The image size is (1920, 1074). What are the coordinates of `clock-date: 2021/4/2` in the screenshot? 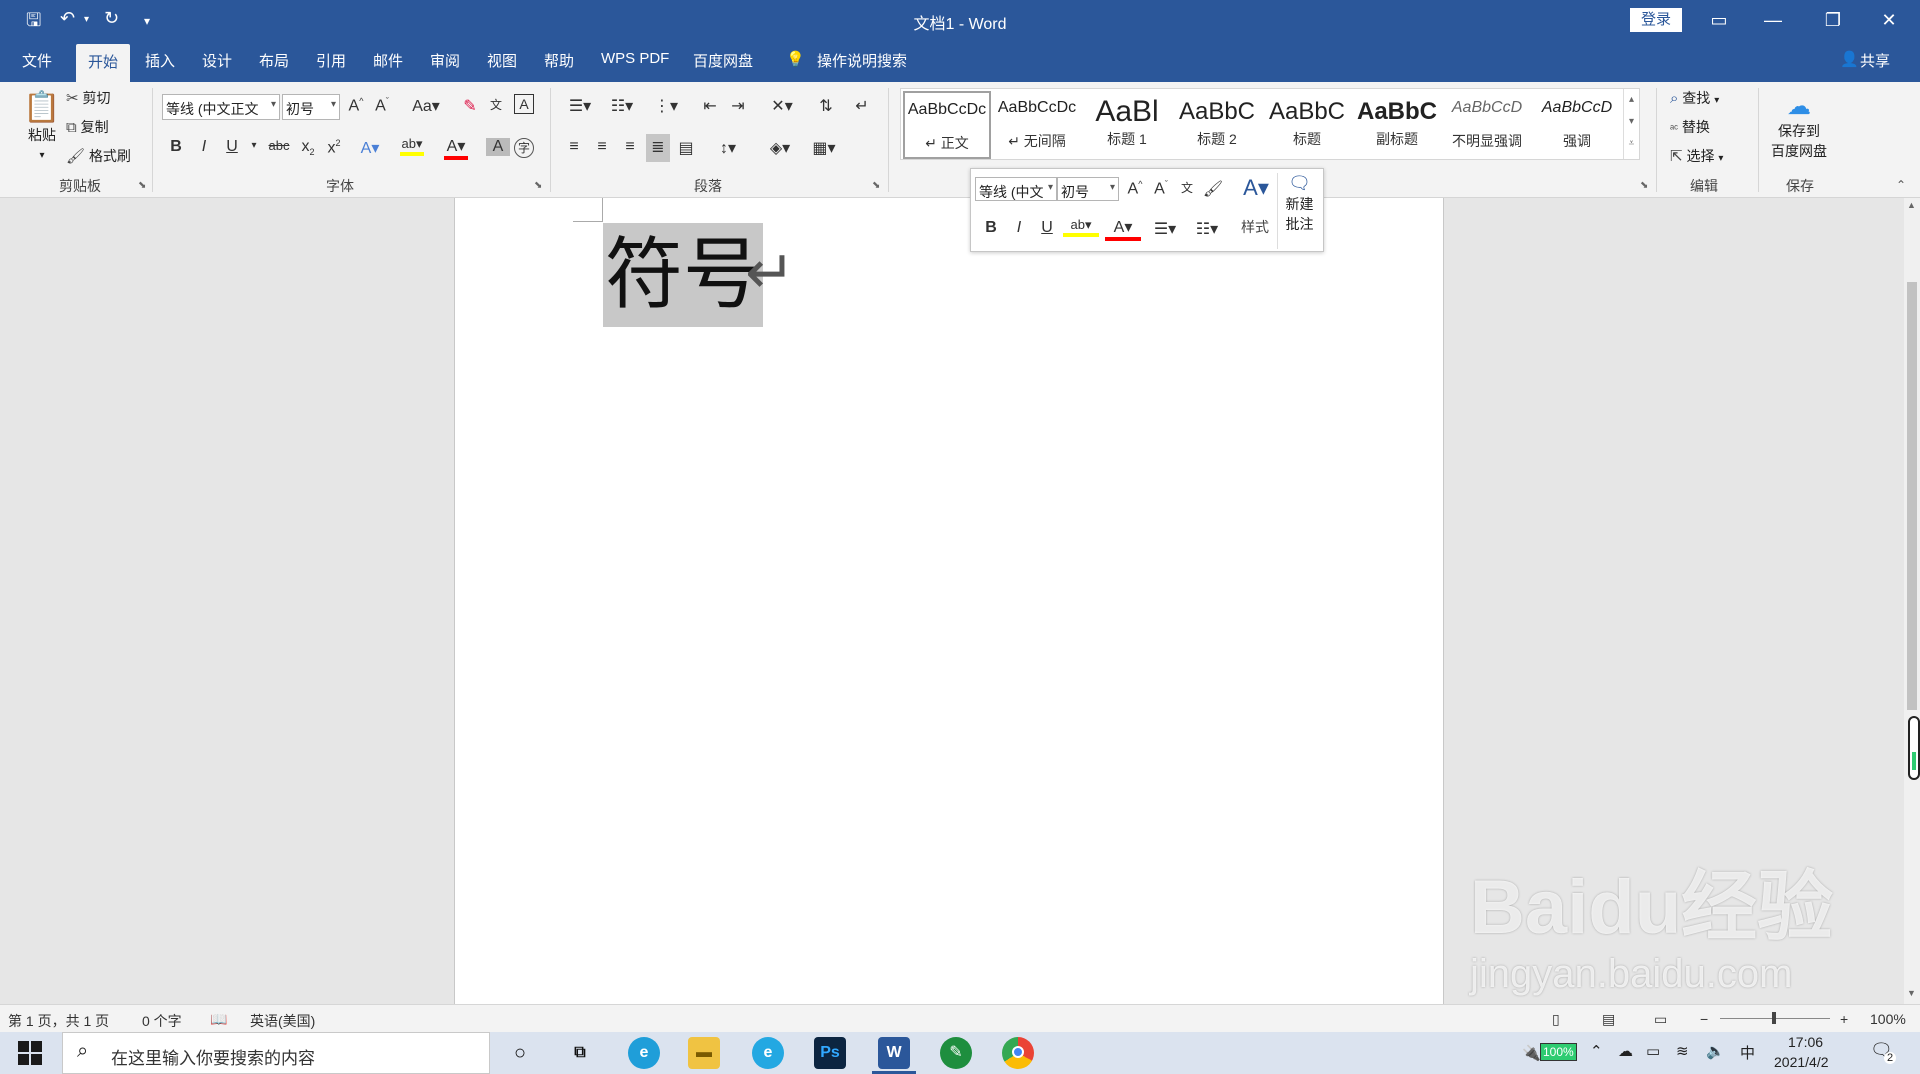 It's located at (1801, 1062).